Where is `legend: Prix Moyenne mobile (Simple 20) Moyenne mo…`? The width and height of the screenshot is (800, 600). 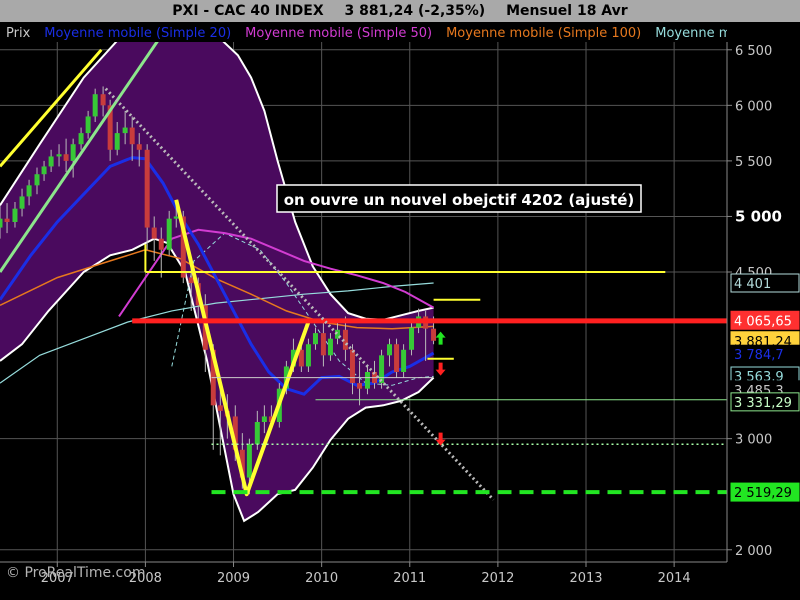
legend: Prix Moyenne mobile (Simple 20) Moyenne mo… is located at coordinates (400, 32).